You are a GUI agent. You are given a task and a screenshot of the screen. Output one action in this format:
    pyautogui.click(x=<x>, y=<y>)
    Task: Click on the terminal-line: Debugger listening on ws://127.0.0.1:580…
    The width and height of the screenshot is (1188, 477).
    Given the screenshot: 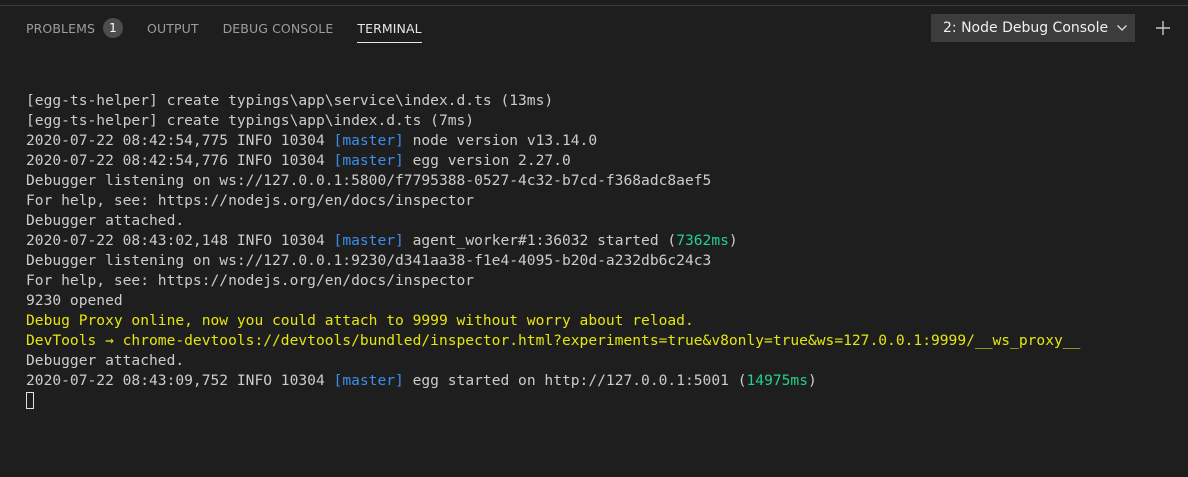 What is the action you would take?
    pyautogui.click(x=607, y=181)
    